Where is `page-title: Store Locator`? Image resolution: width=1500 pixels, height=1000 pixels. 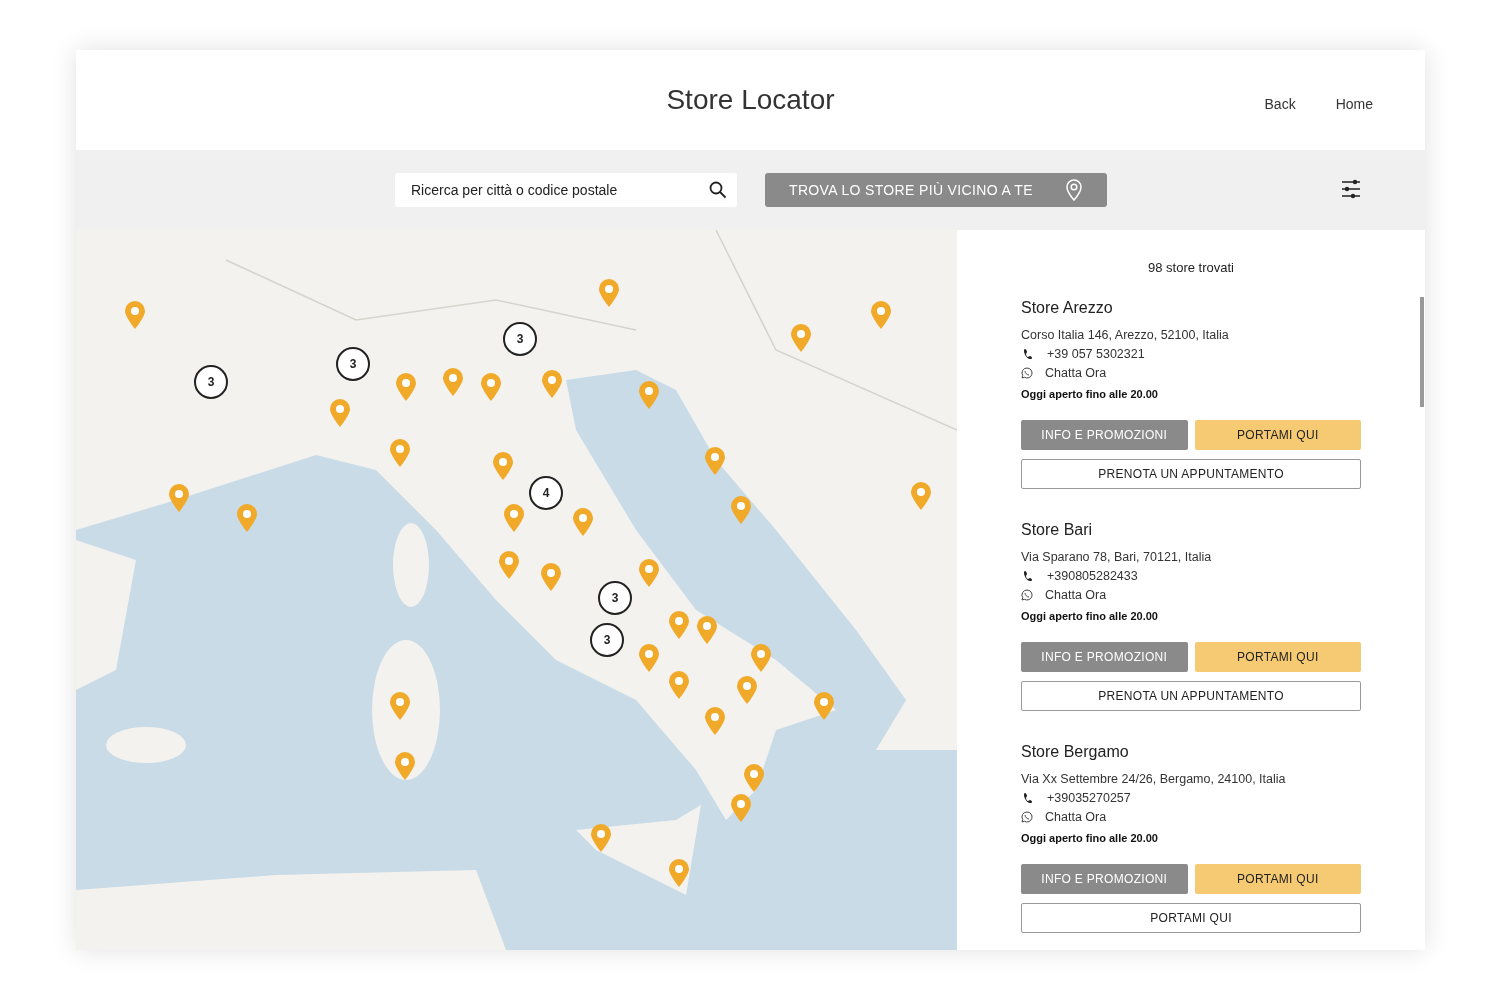 page-title: Store Locator is located at coordinates (750, 100).